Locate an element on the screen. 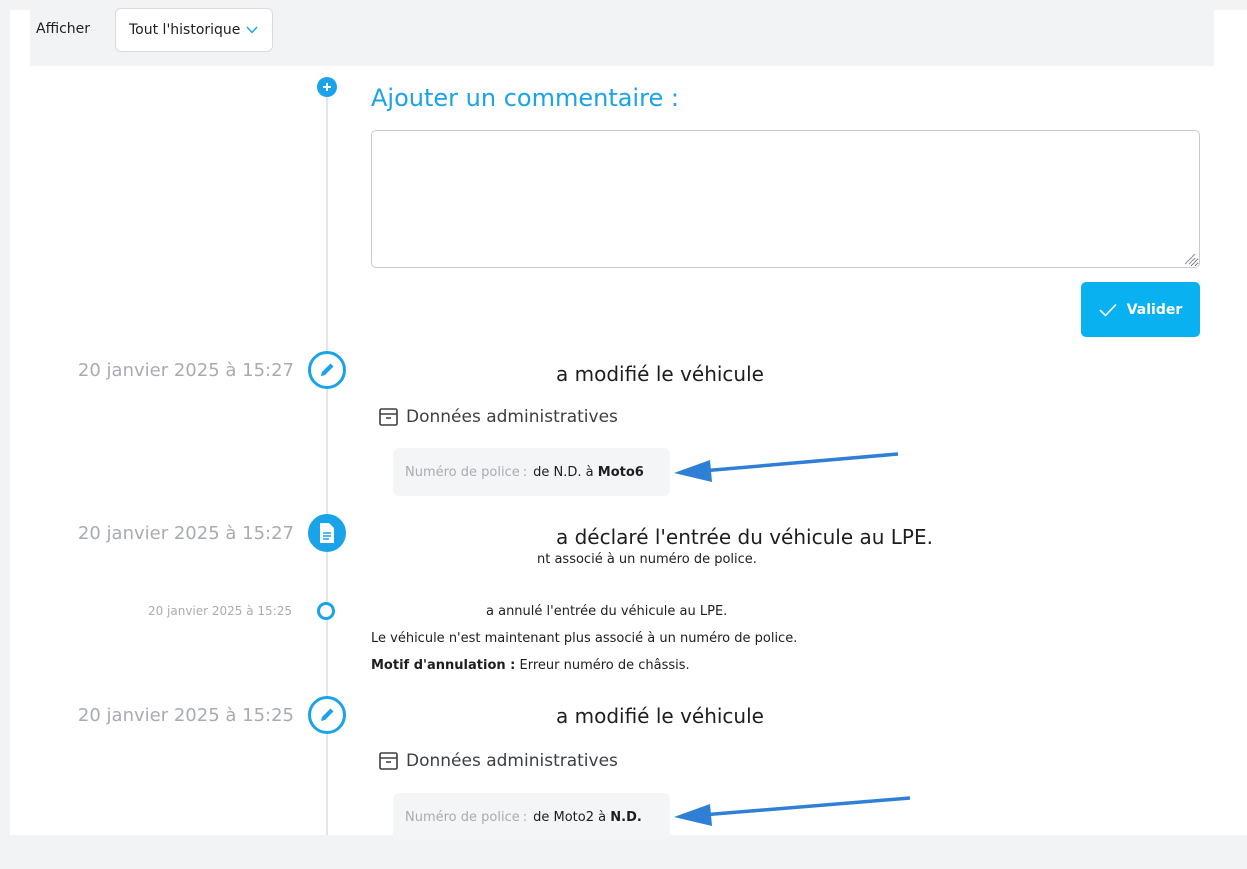  event-dot is located at coordinates (326, 611).